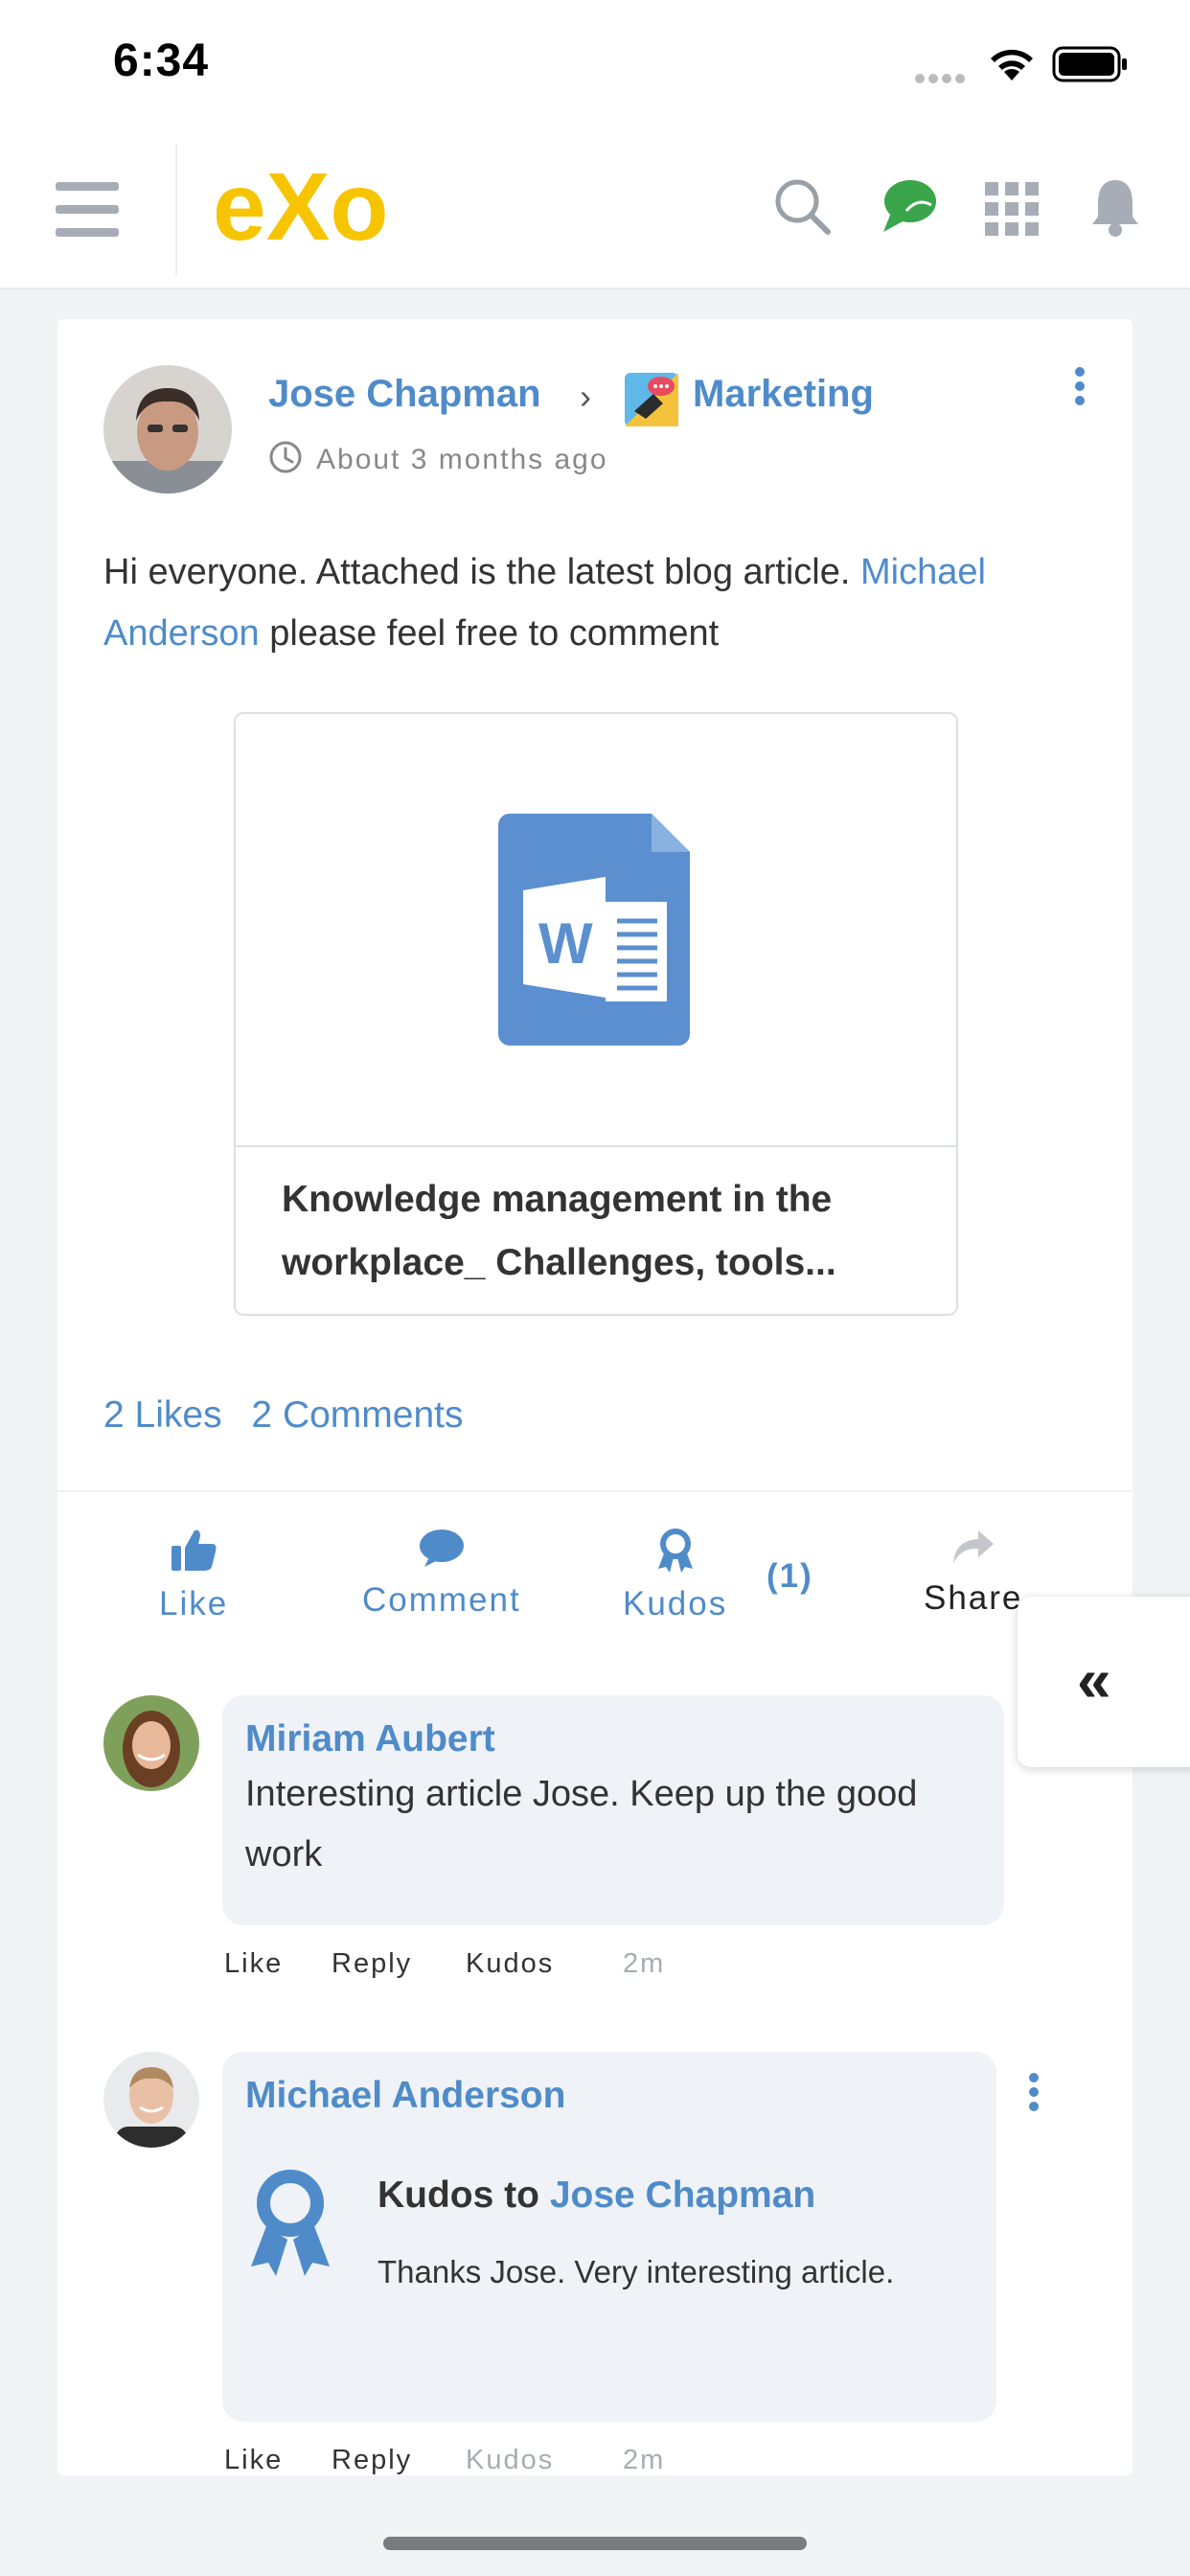 The width and height of the screenshot is (1190, 2576). Describe the element at coordinates (565, 943) in the screenshot. I see `svg-text: W` at that location.